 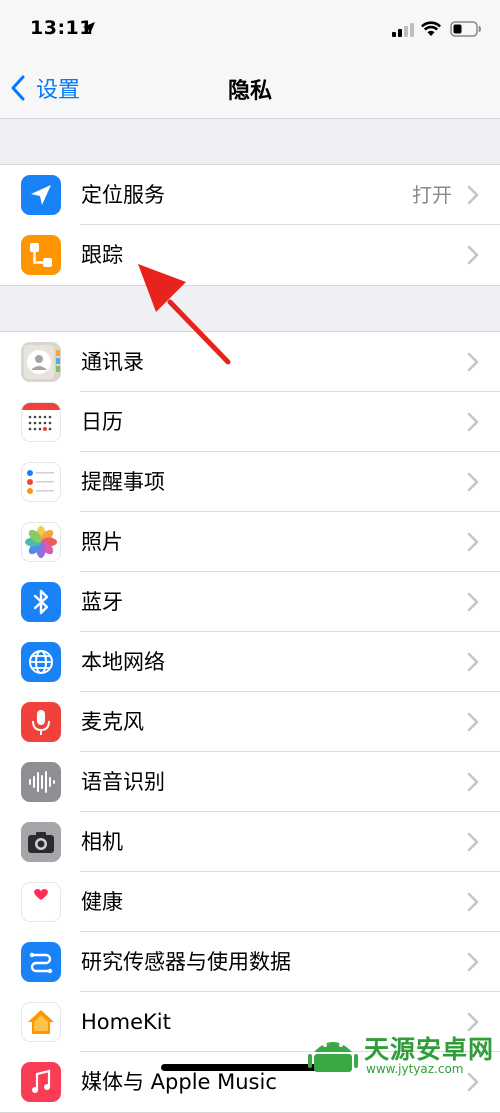 I want to click on android-logo-icon, so click(x=333, y=1057).